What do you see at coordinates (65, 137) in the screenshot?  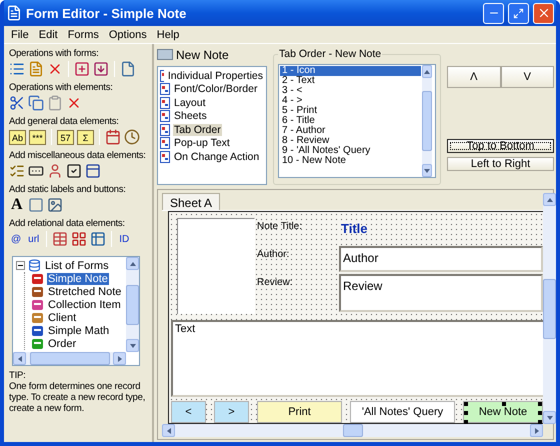 I see `tool-button: 57` at bounding box center [65, 137].